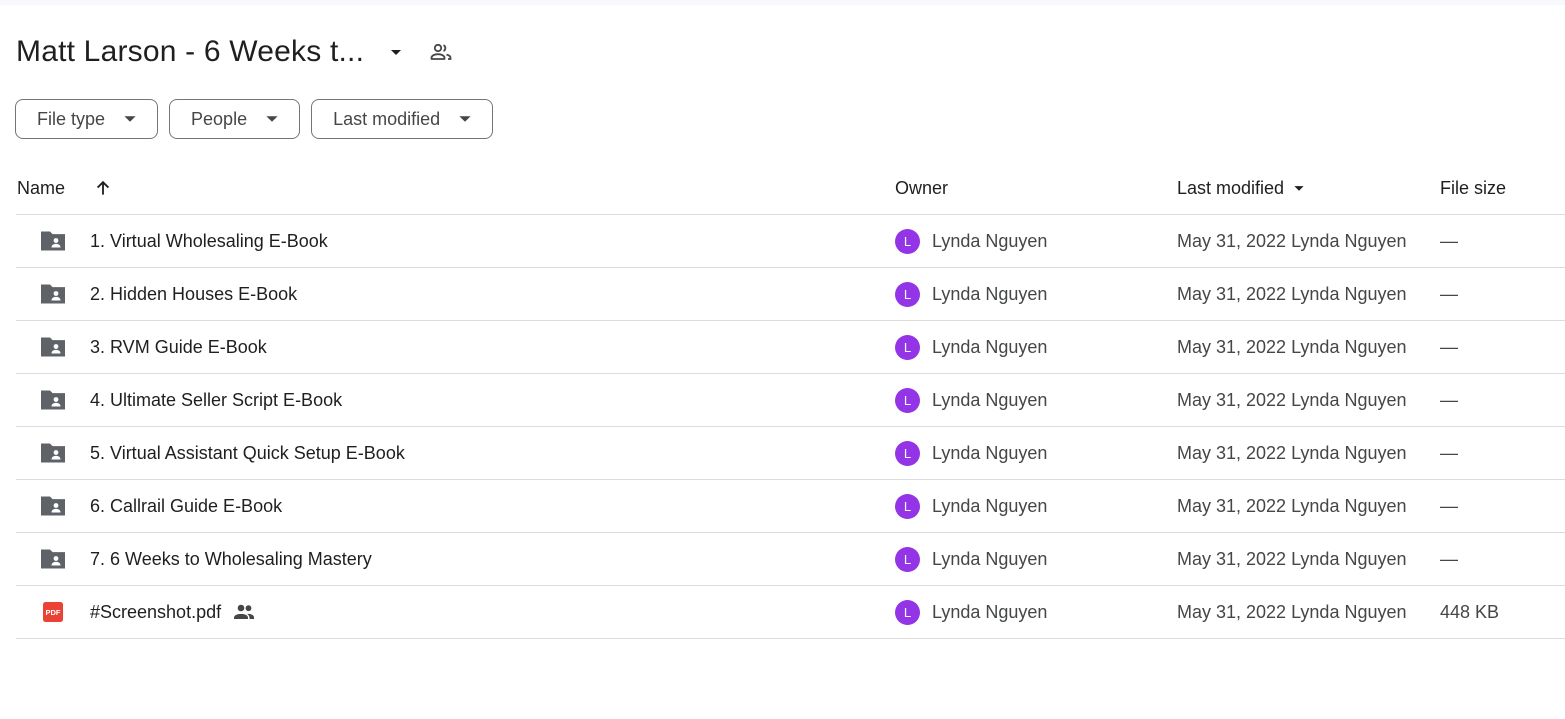 This screenshot has height=719, width=1565. I want to click on file-name: 4. Ultimate Seller Script E-Book, so click(216, 400).